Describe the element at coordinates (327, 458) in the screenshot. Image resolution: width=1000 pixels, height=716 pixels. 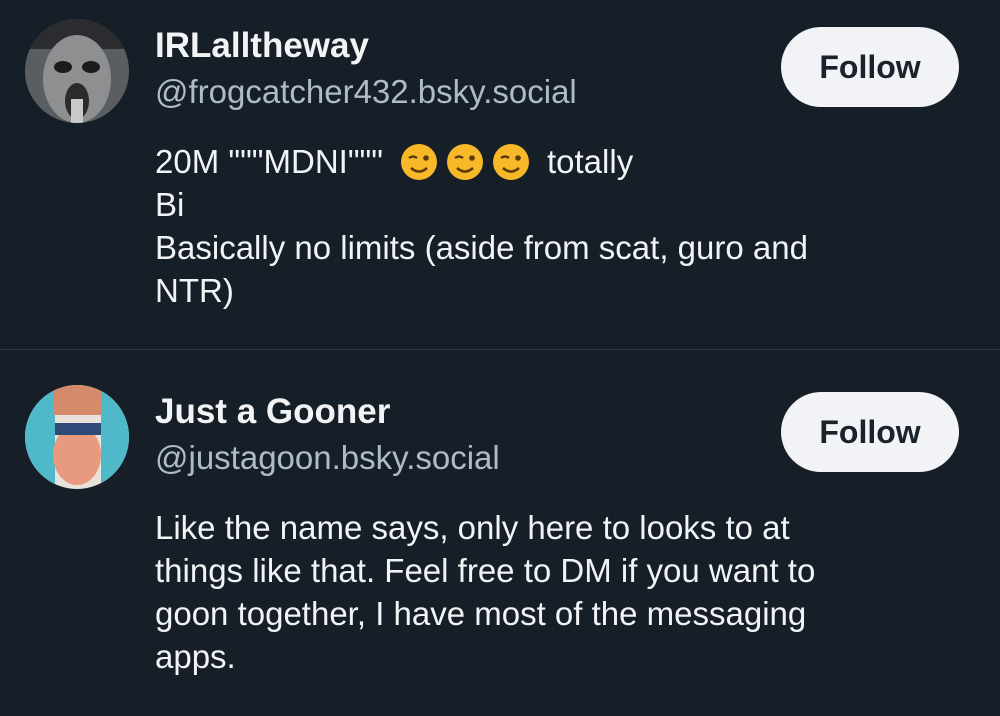
I see `handle: @justagoon.bsky.social` at that location.